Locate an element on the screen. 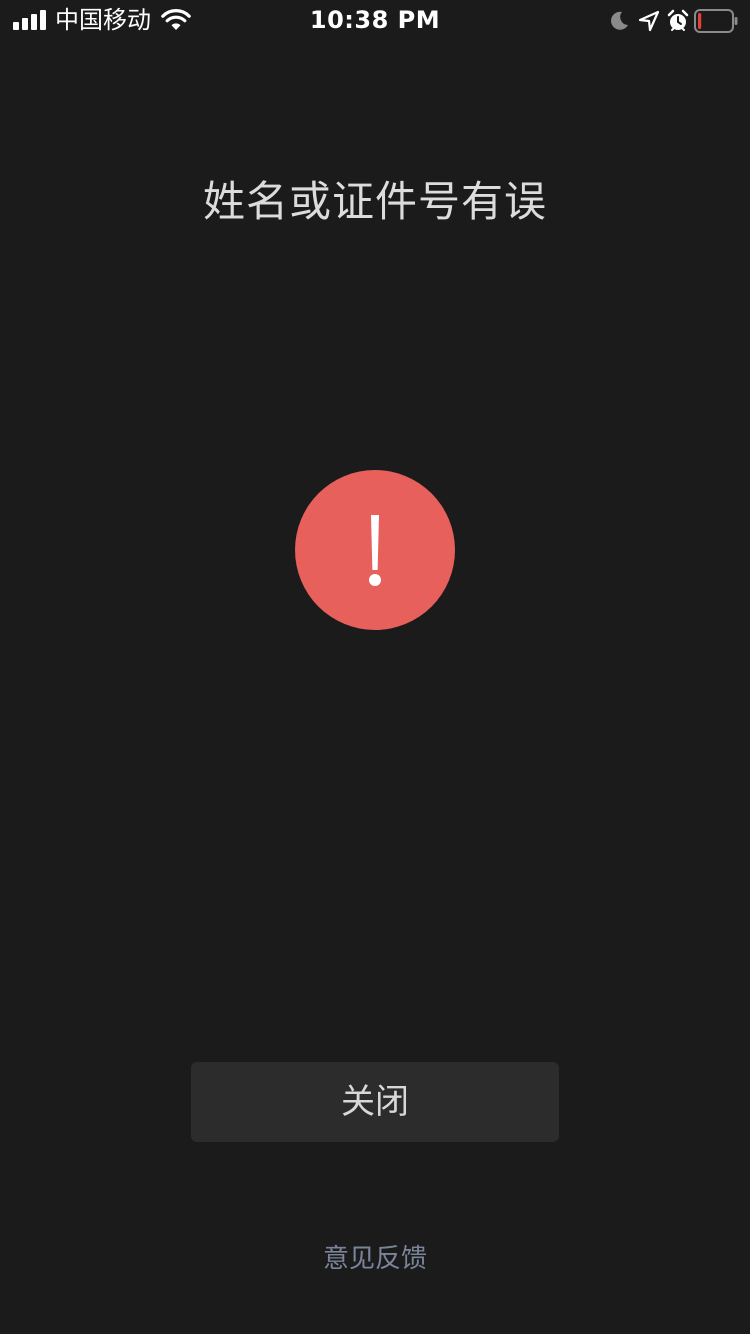 The height and width of the screenshot is (1334, 750). alarm-icon is located at coordinates (678, 23).